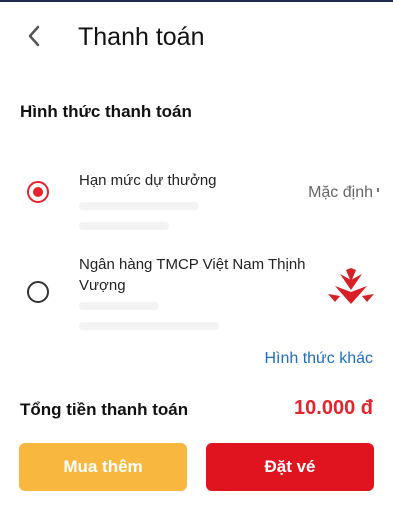  I want to click on radio-selected, so click(38, 192).